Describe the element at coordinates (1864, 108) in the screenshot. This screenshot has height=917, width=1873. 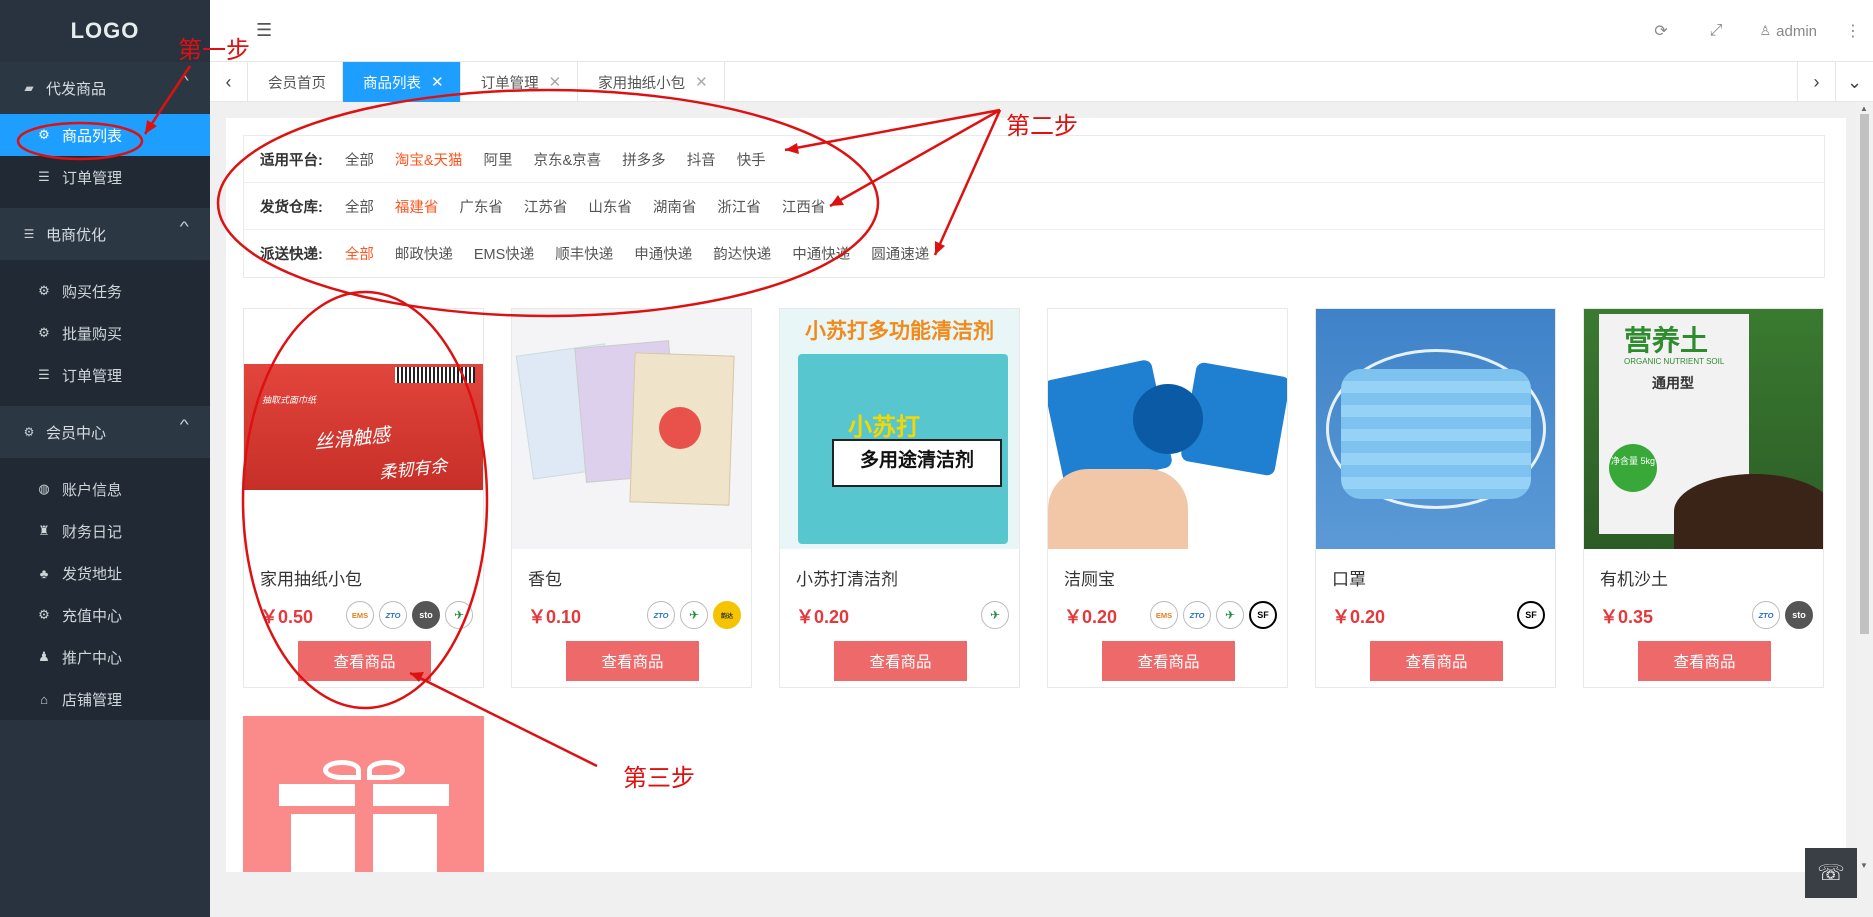
I see `scroll-up-icon: ▲` at that location.